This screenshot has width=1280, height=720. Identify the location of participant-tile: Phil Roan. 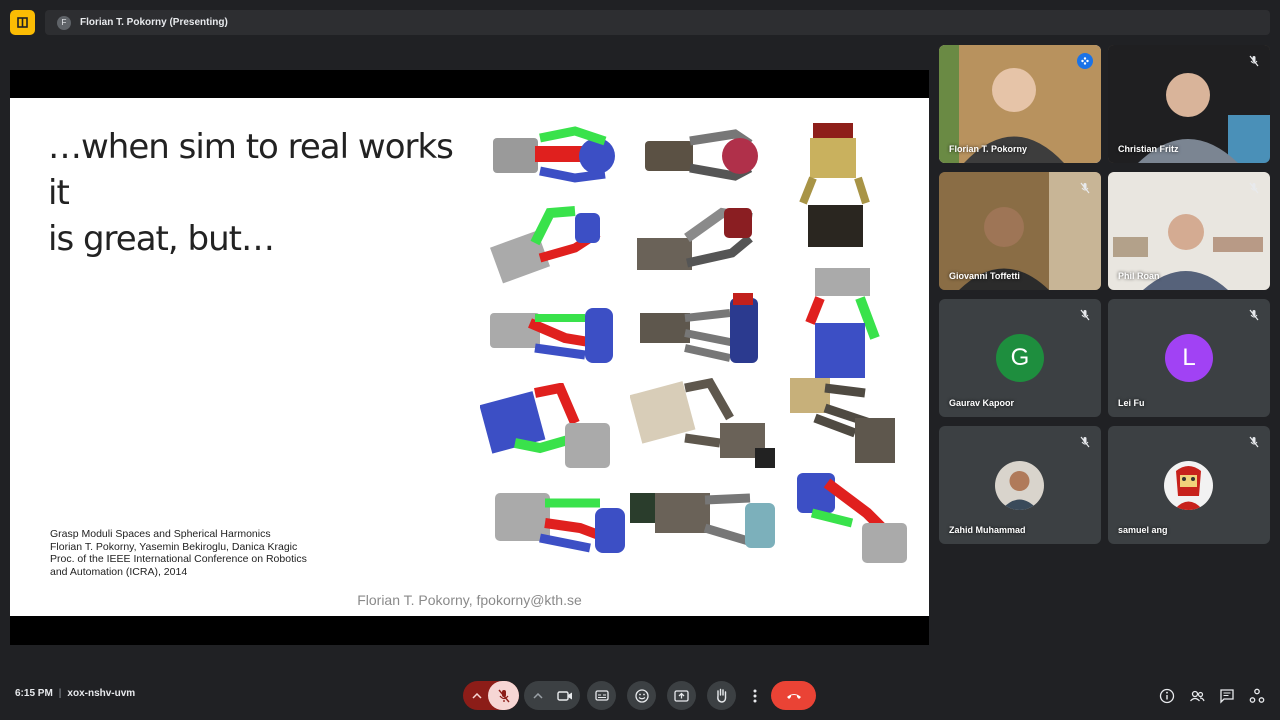
(1189, 231).